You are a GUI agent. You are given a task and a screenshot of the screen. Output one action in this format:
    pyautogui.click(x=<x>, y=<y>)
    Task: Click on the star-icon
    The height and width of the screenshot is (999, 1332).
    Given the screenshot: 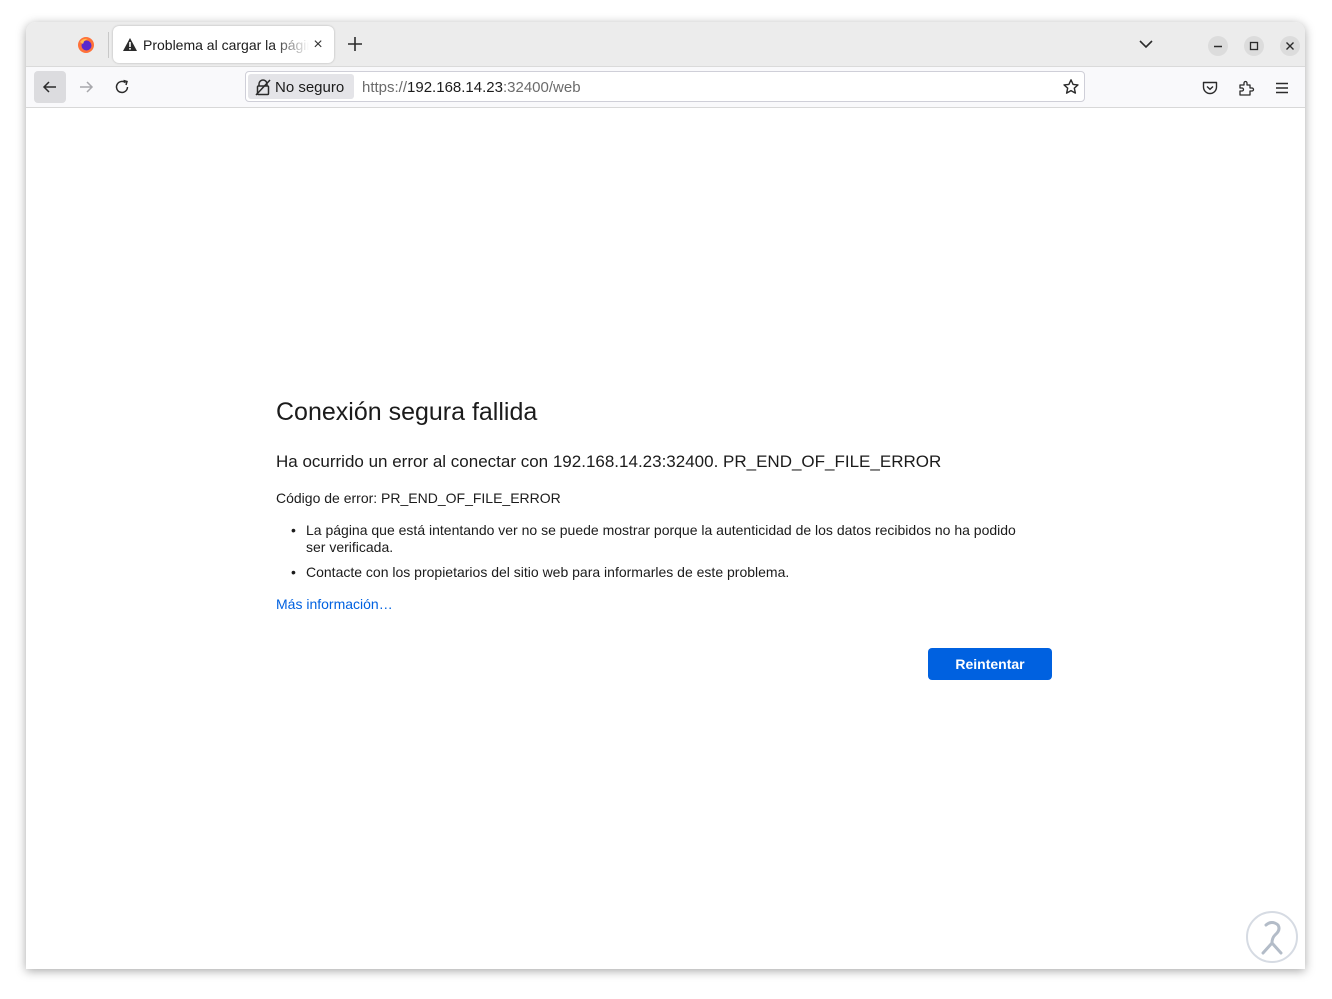 What is the action you would take?
    pyautogui.click(x=1071, y=87)
    